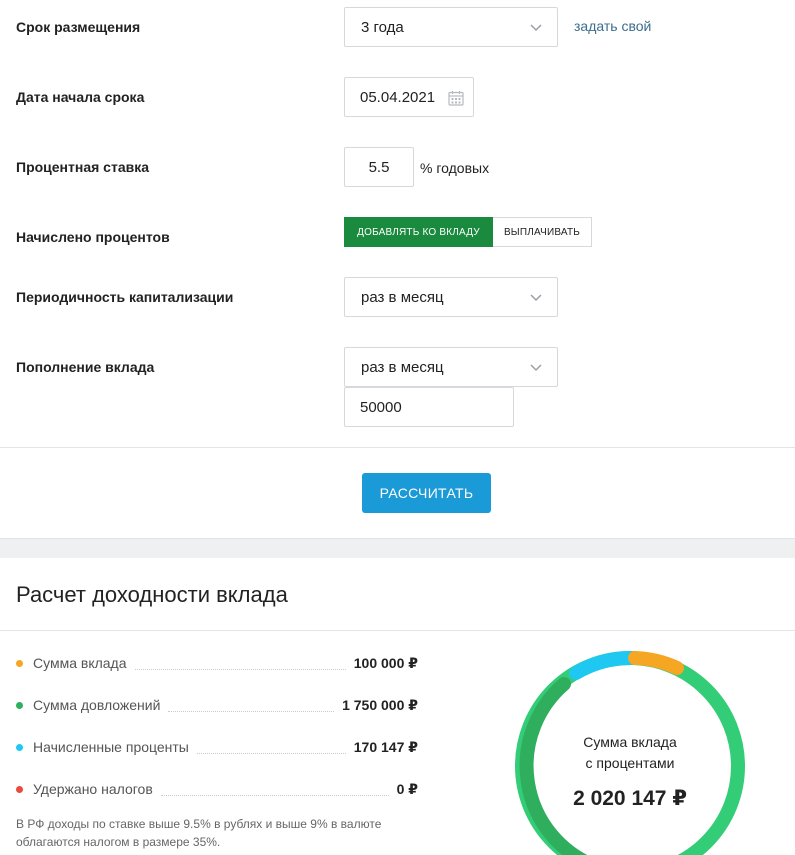  I want to click on interest-toggle: ДОБАВЛЯТЬ КО ВКЛАДУ ВЫПЛАЧИВАТЬ, so click(468, 232).